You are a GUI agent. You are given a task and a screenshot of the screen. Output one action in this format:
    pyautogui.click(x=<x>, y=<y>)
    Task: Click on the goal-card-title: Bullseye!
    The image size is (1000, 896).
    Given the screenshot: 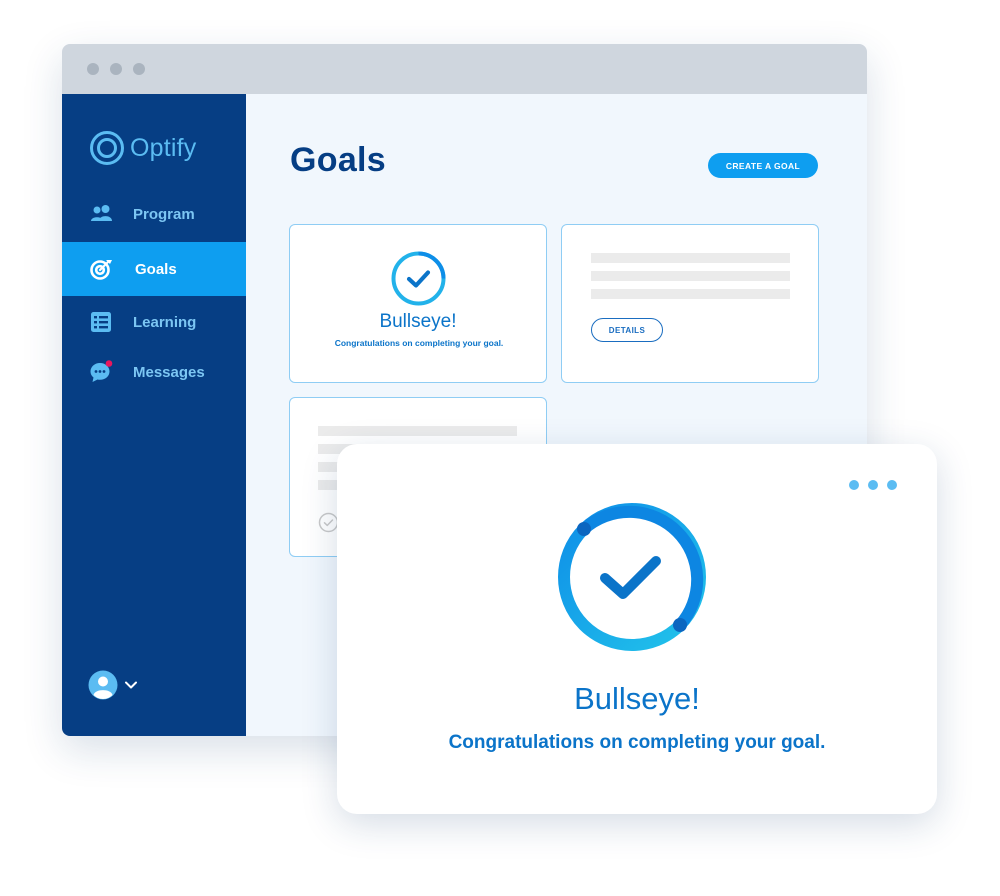 What is the action you would take?
    pyautogui.click(x=418, y=321)
    